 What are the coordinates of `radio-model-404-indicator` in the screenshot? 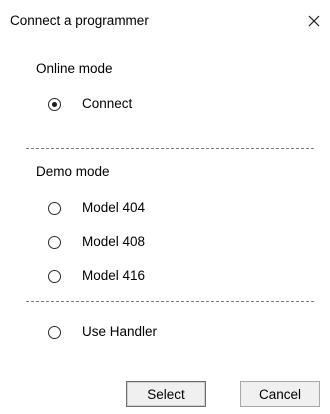 It's located at (54, 208).